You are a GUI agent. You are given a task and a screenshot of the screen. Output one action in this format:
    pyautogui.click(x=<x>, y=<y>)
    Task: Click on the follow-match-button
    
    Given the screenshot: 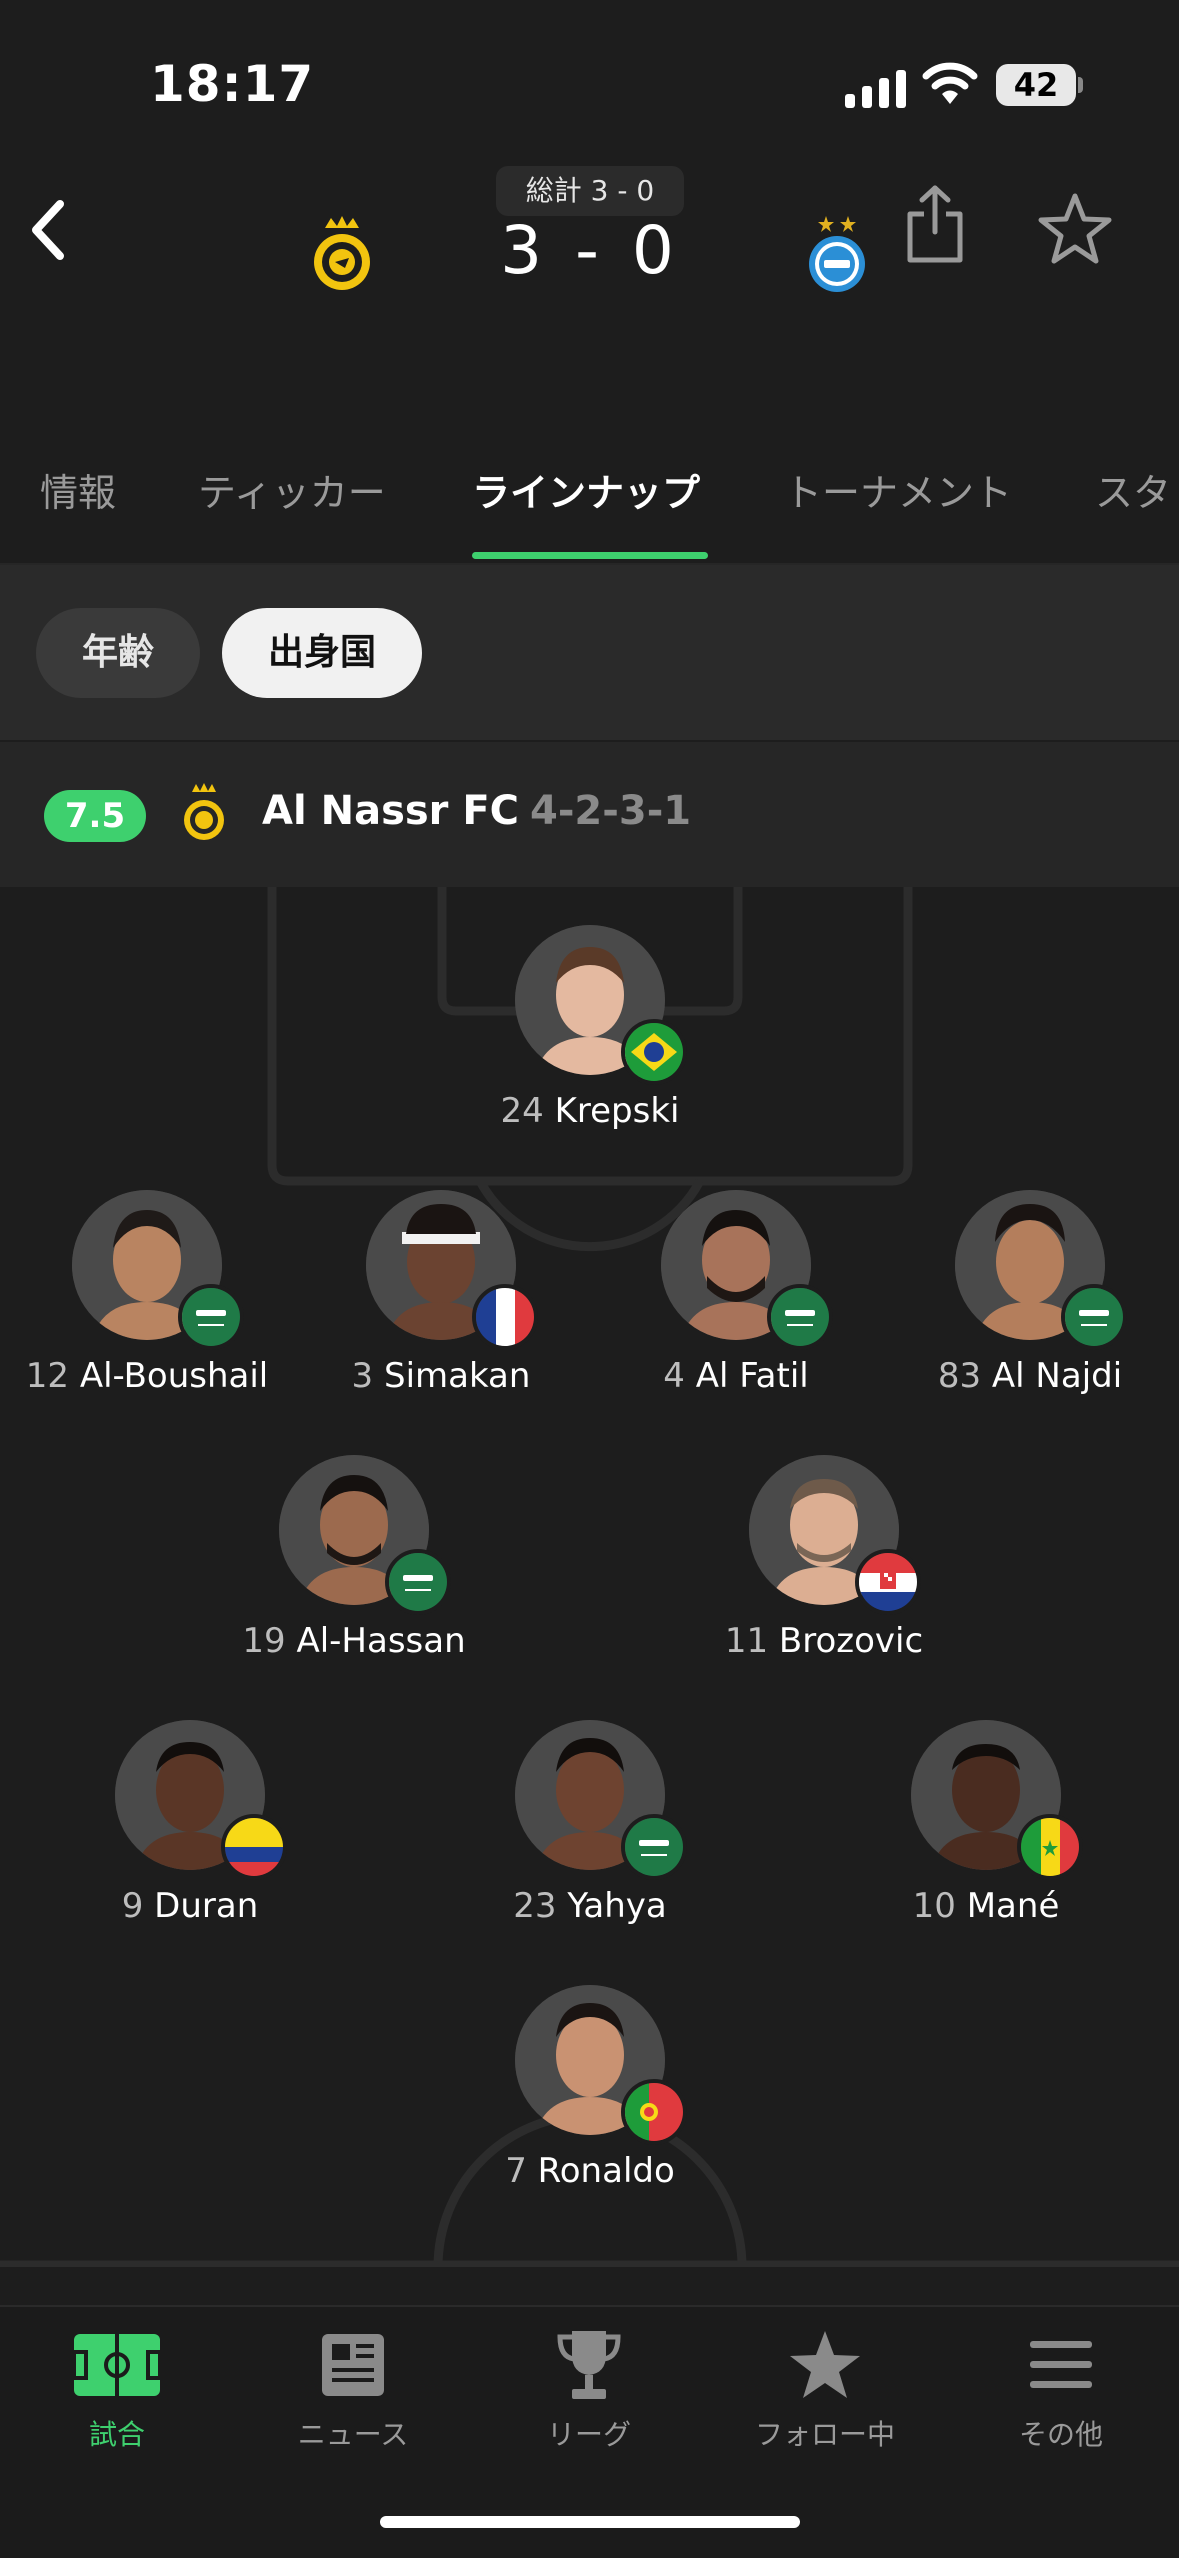 What is the action you would take?
    pyautogui.click(x=1075, y=230)
    